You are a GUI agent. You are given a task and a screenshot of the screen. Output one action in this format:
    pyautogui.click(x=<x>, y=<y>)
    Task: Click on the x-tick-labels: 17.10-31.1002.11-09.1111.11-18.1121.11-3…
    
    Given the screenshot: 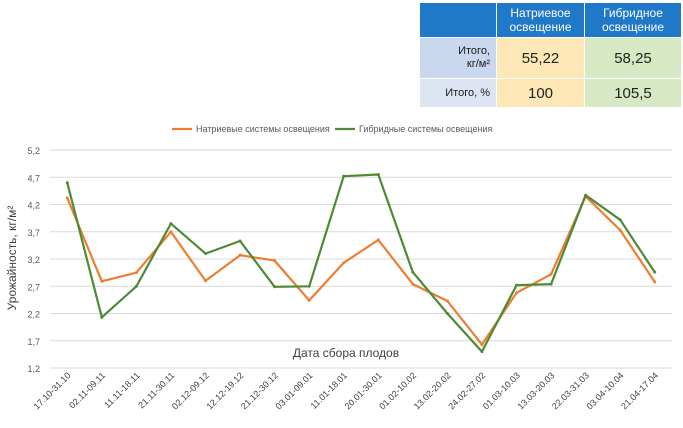 What is the action you would take?
    pyautogui.click(x=346, y=390)
    